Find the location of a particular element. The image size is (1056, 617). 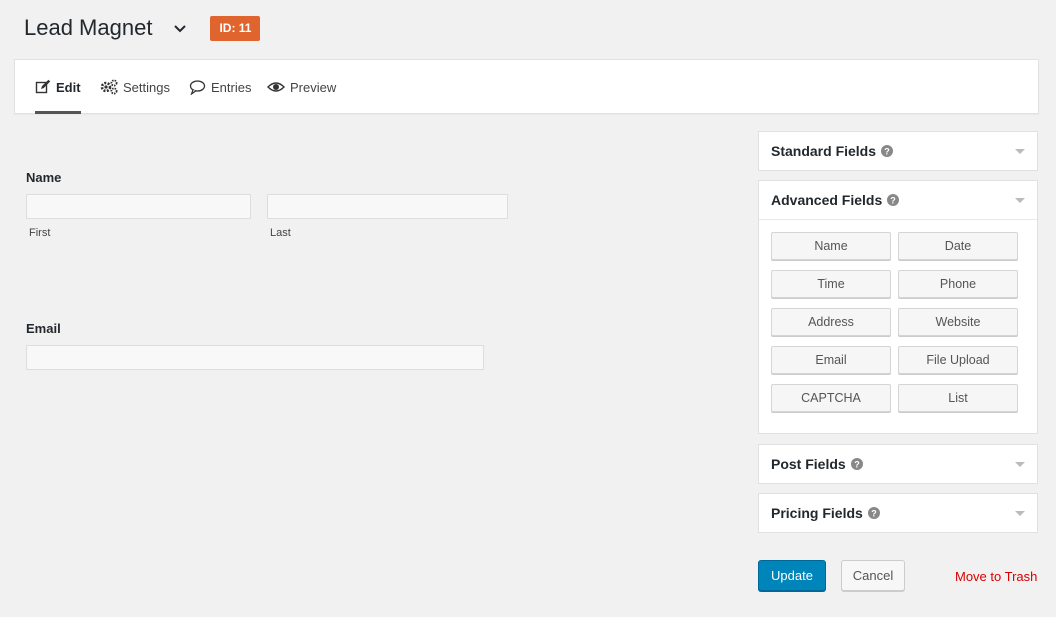

last-name-sublabel: Last is located at coordinates (280, 233).